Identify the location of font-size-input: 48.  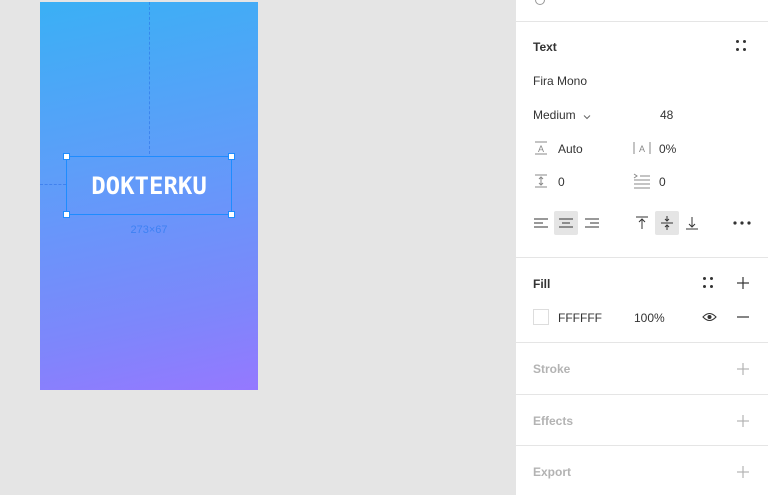
(666, 115).